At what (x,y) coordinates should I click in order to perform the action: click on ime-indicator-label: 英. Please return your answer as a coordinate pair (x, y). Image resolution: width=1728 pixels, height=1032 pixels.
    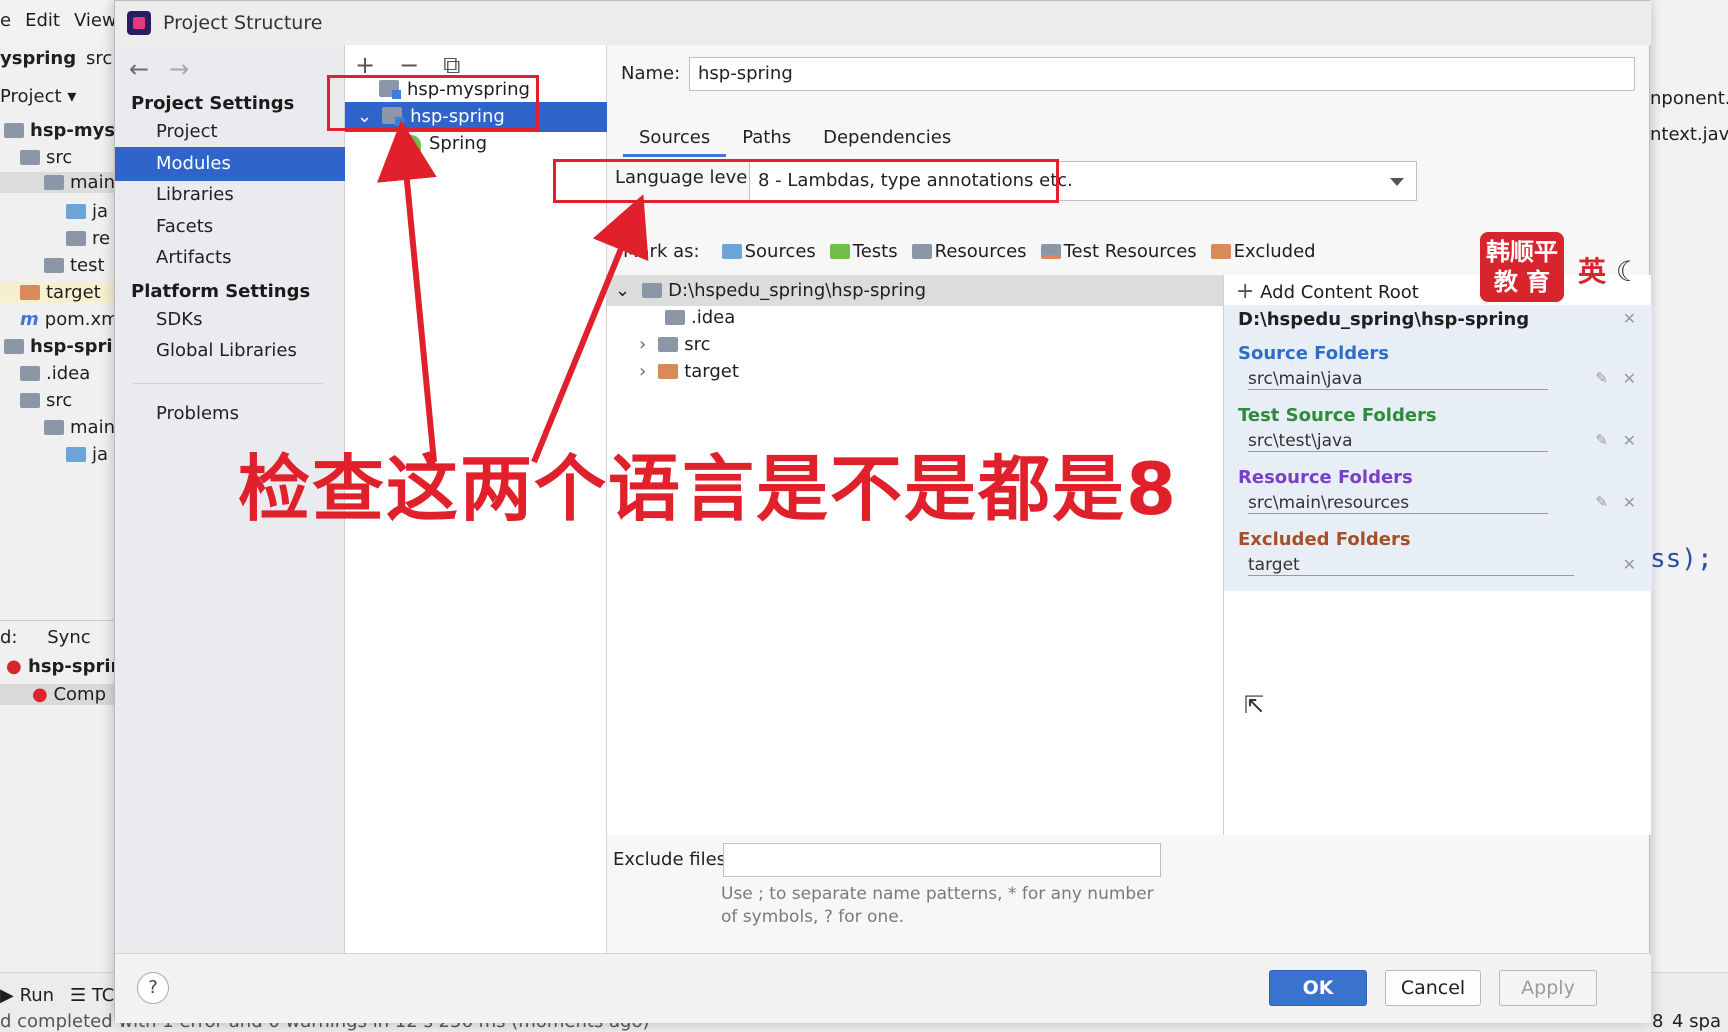
    Looking at the image, I should click on (1592, 271).